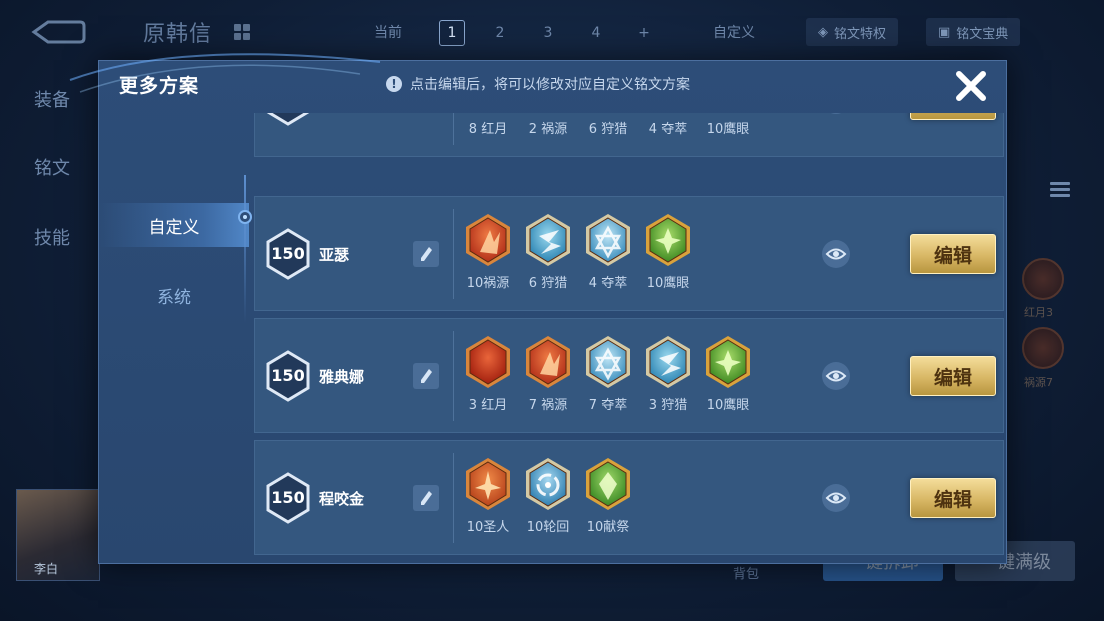 The height and width of the screenshot is (621, 1104). What do you see at coordinates (452, 33) in the screenshot?
I see `page-1: 1` at bounding box center [452, 33].